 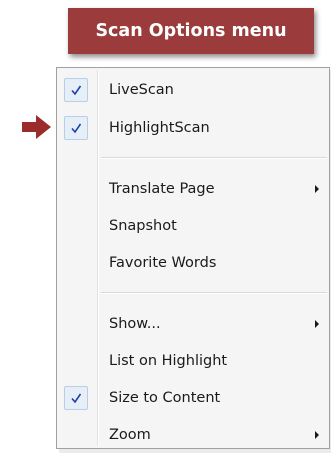 I want to click on menu-item-label: LiveScan, so click(x=141, y=90).